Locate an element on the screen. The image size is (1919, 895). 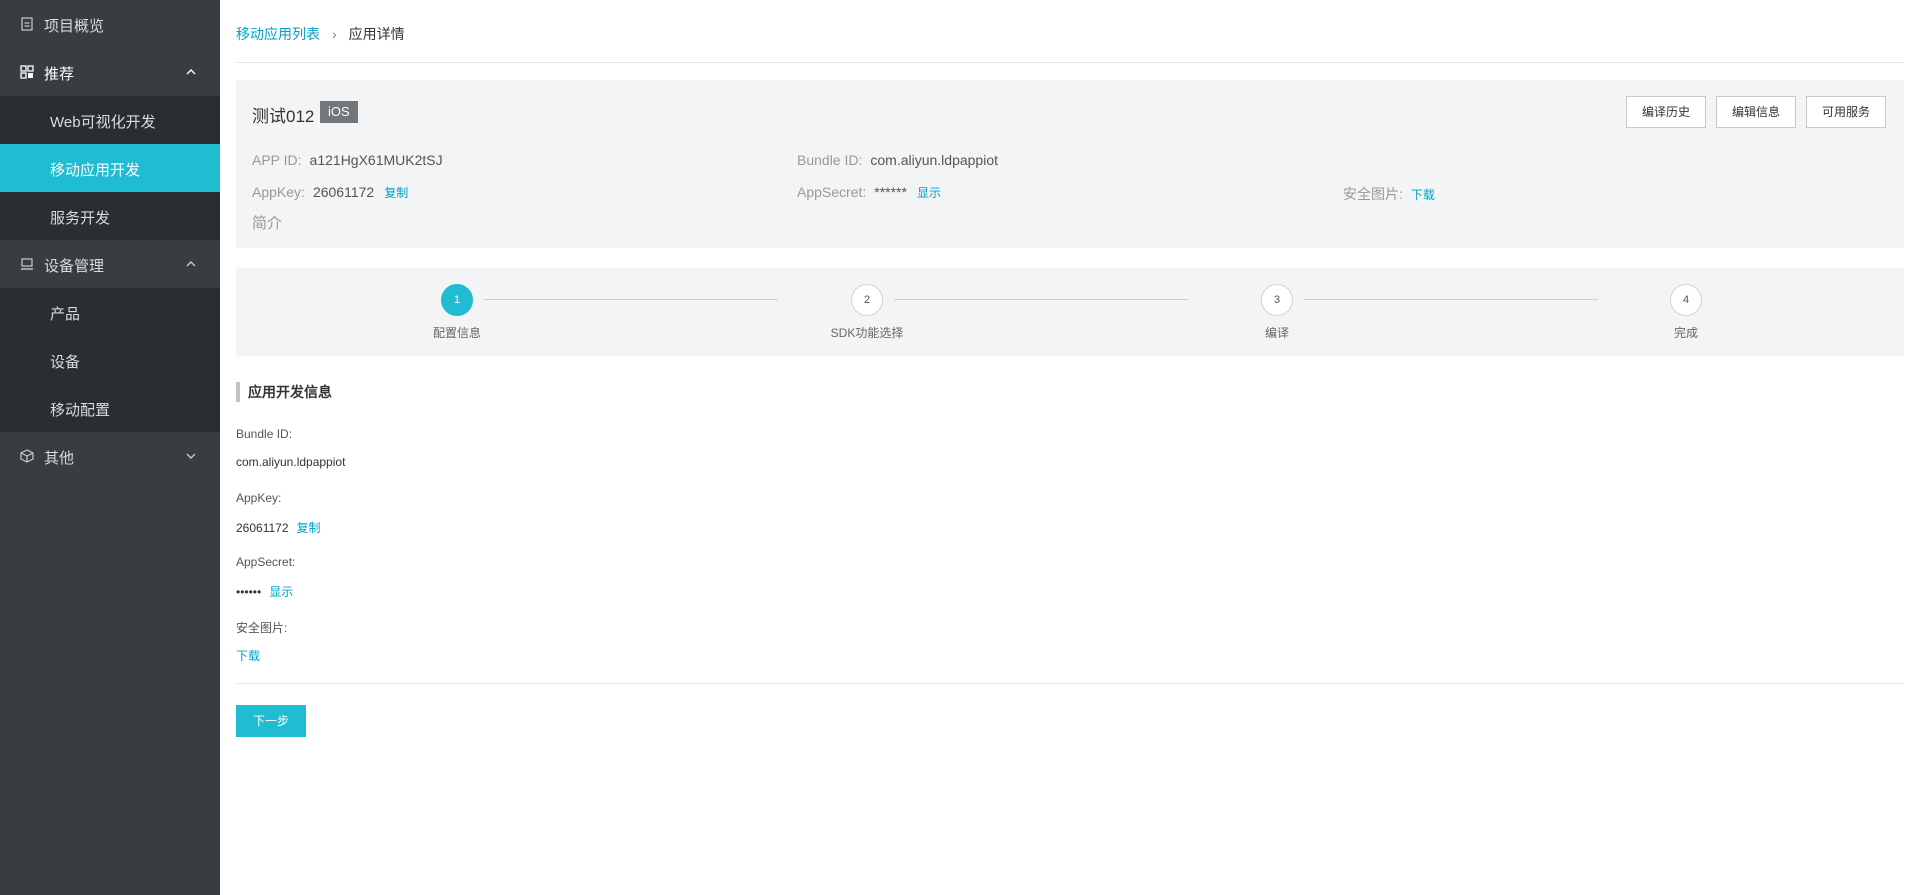
bundle-id-field: Bundle ID: com.aliyun.ldpappiot is located at coordinates (897, 160).